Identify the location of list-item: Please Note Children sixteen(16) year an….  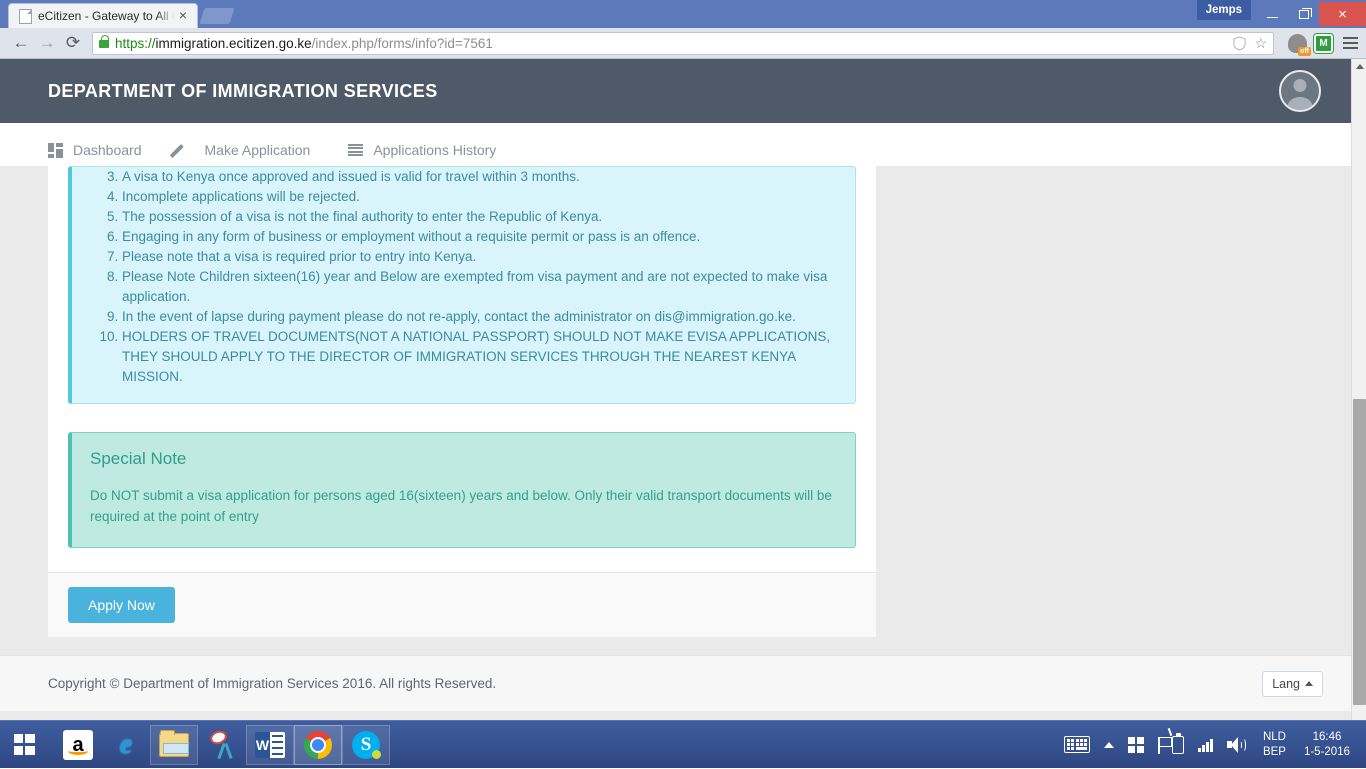
(481, 287).